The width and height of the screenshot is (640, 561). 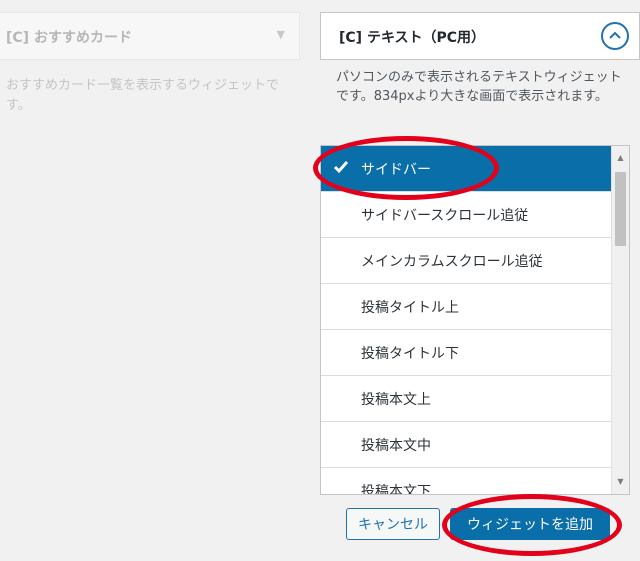 What do you see at coordinates (69, 38) in the screenshot?
I see `widget-title: [C] おすすめカード` at bounding box center [69, 38].